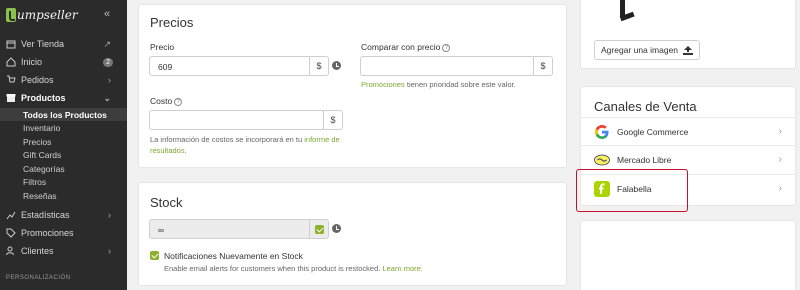 The height and width of the screenshot is (290, 800). Describe the element at coordinates (32, 62) in the screenshot. I see `sidebar-item-label: Inicio` at that location.